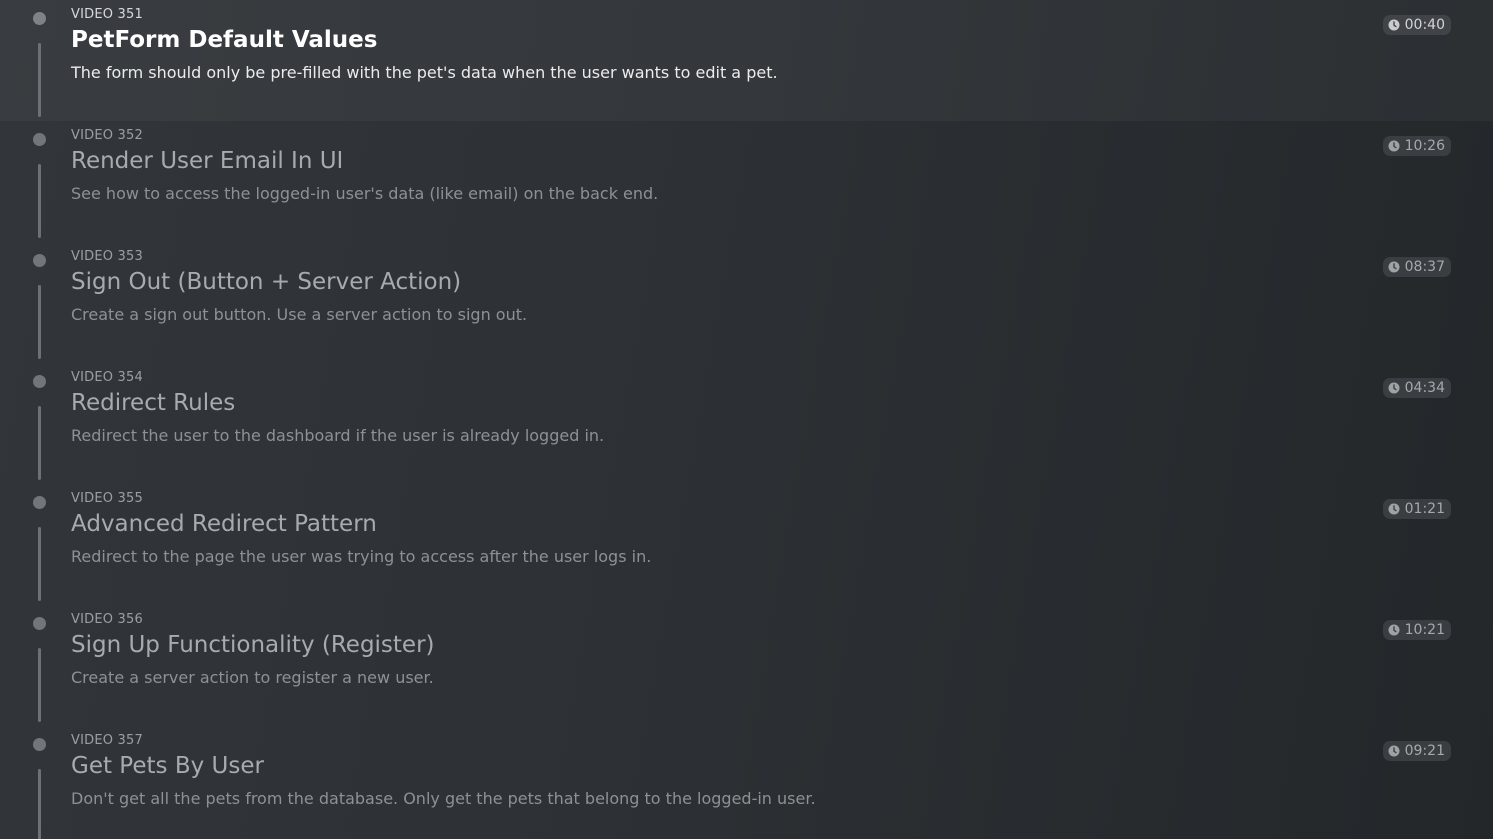 The width and height of the screenshot is (1493, 839). I want to click on video-title: Advanced Redirect Pattern, so click(224, 524).